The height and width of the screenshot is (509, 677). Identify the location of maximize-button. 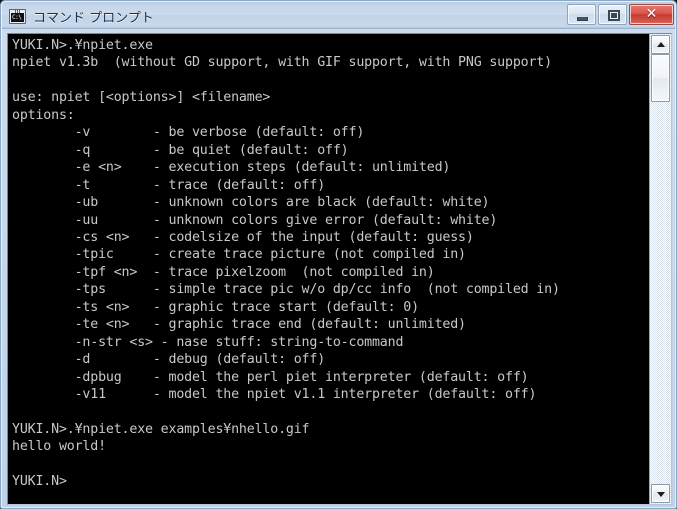
(612, 14).